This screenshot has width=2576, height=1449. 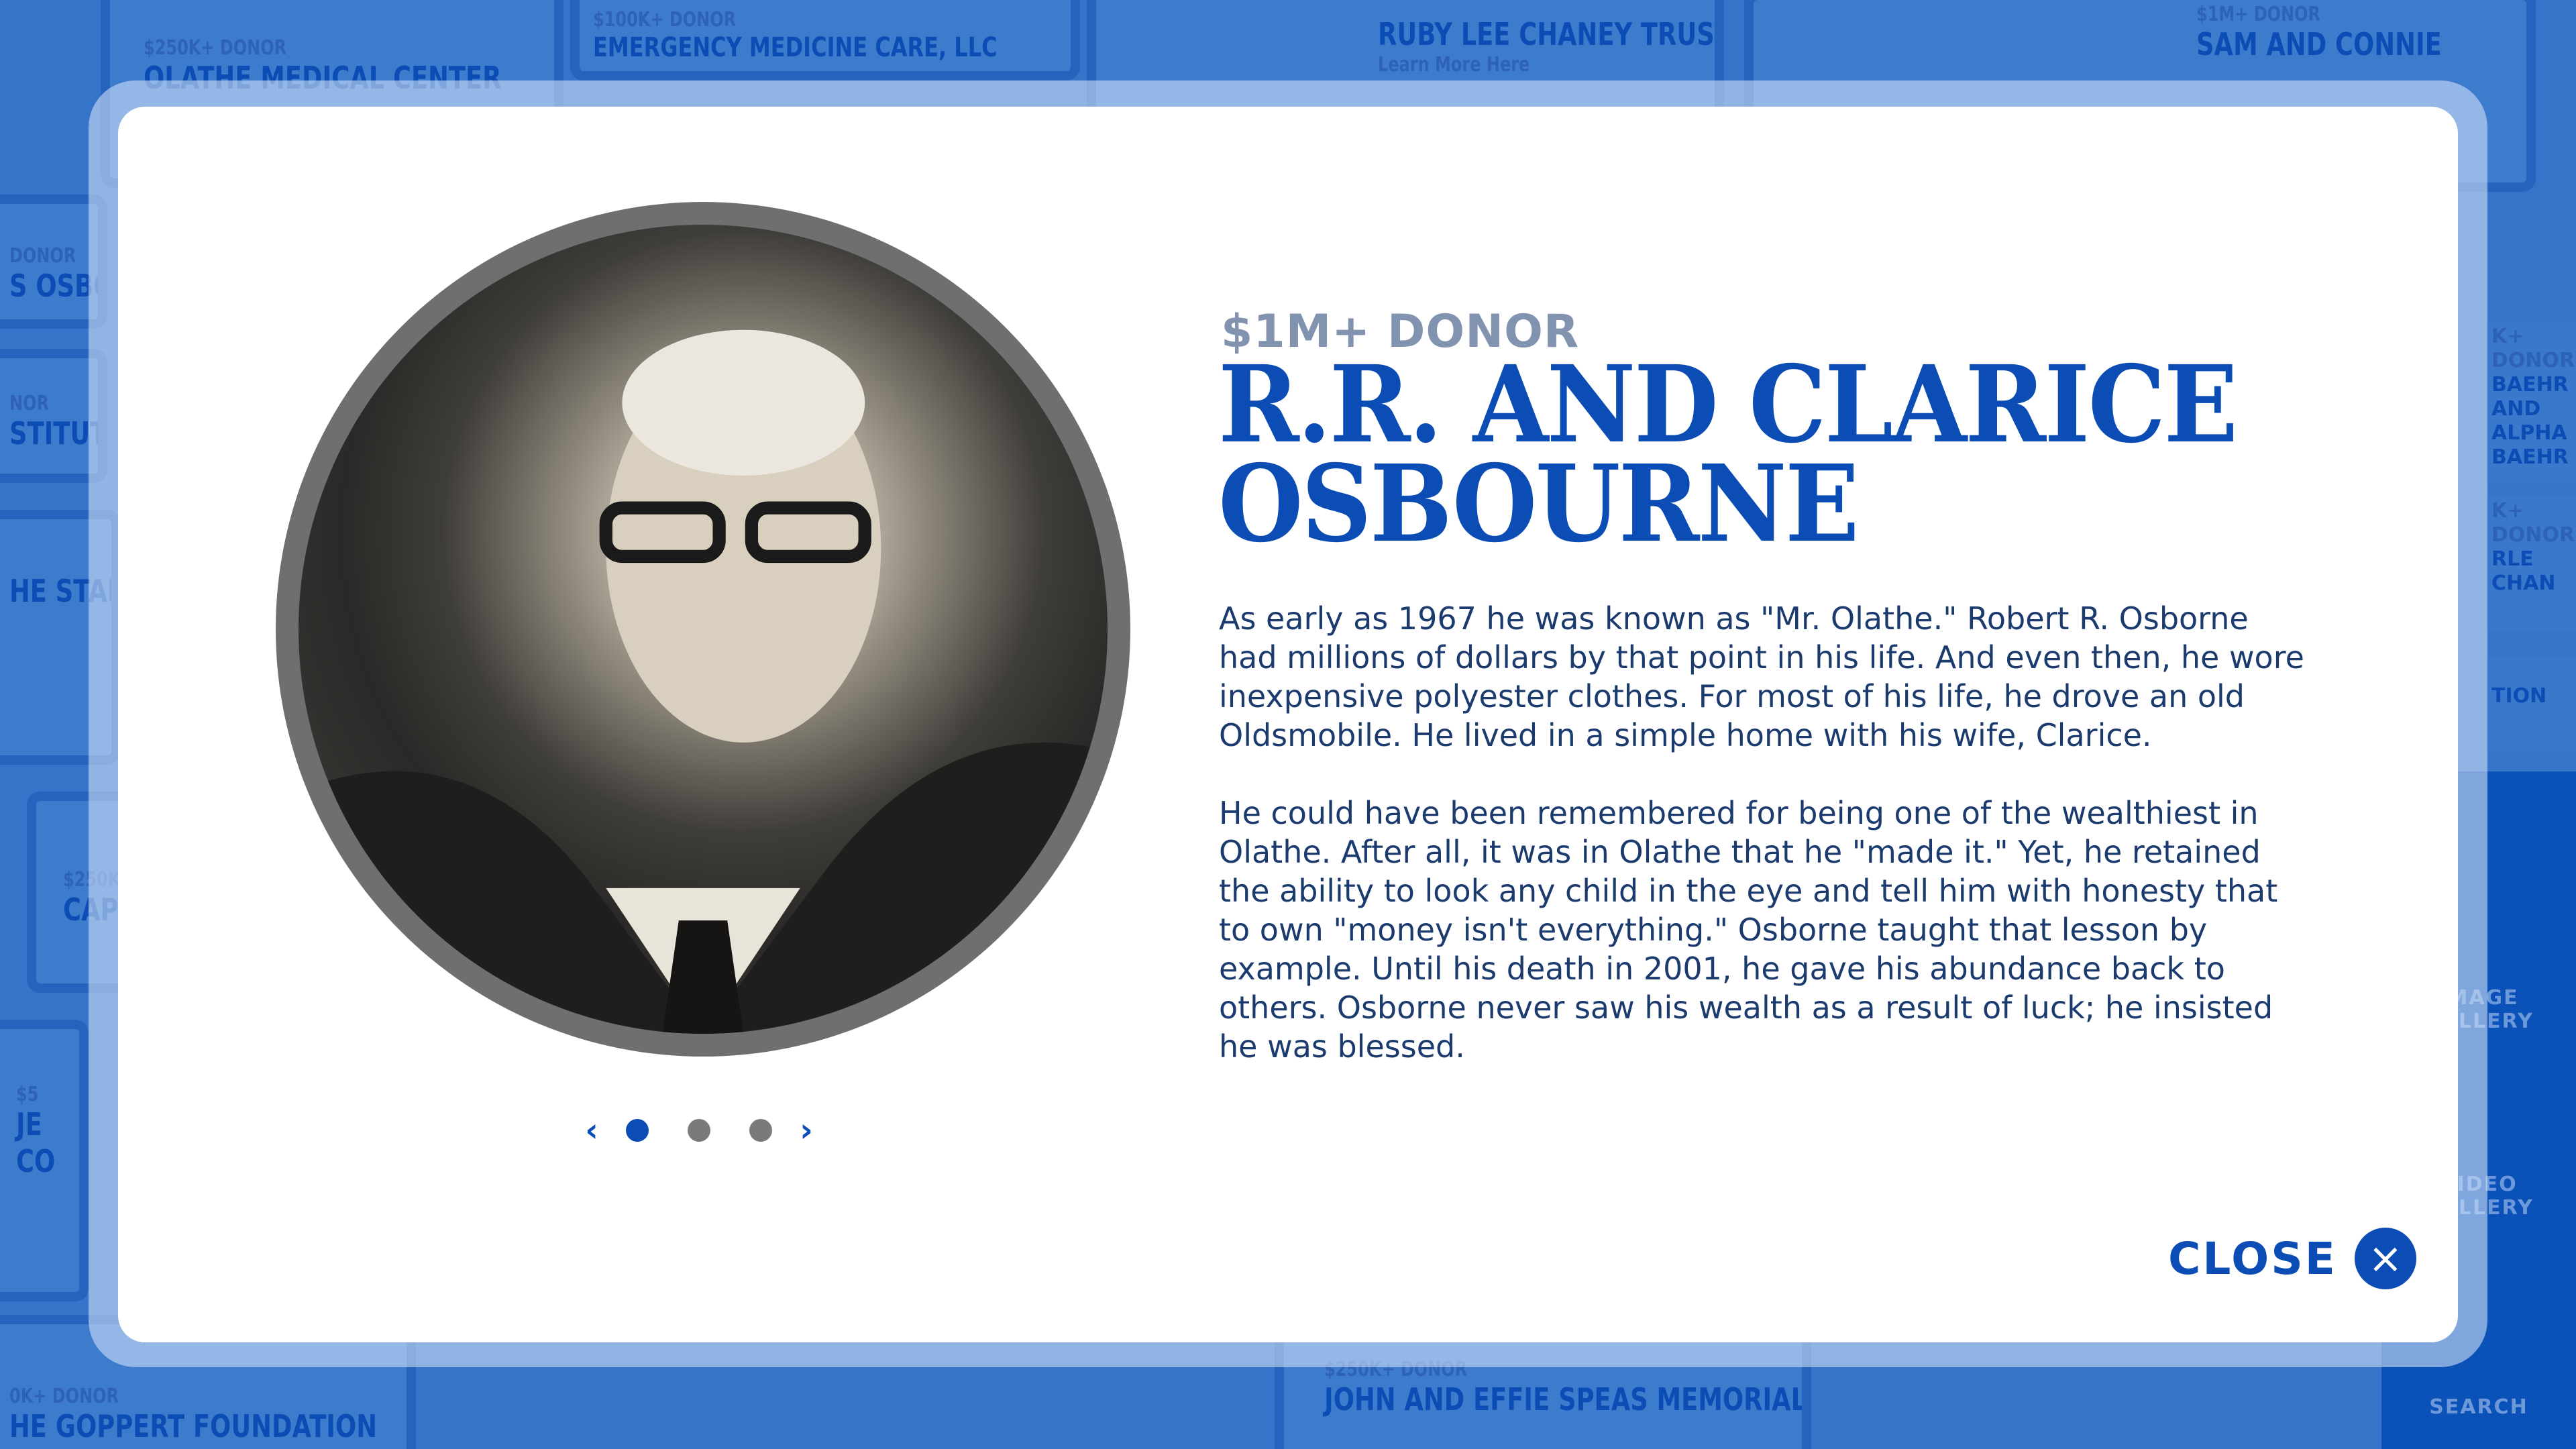 I want to click on tile-name: JOHN AND EFFIE SPEAS MEMORIAL TRUST,, so click(x=1565, y=1399).